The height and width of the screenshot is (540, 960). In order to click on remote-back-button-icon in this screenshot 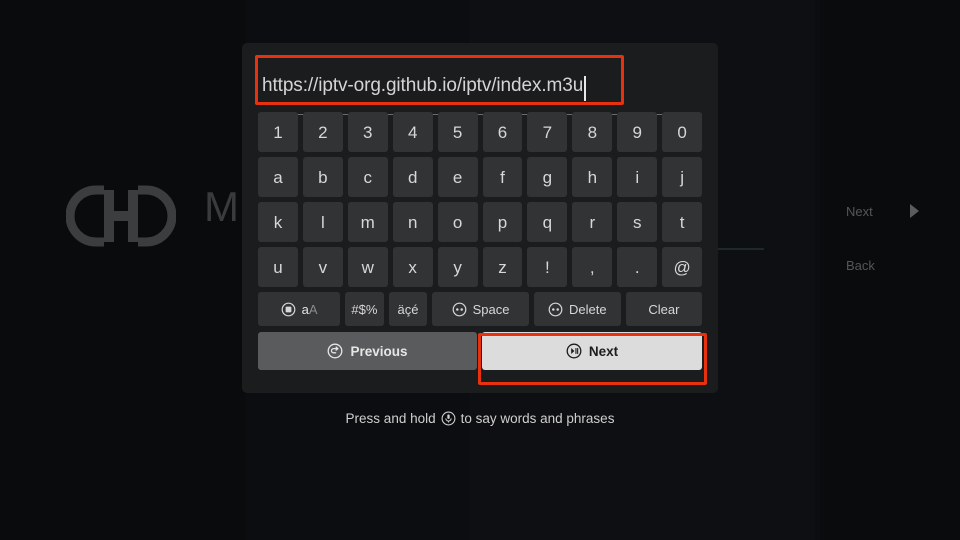, I will do `click(335, 351)`.